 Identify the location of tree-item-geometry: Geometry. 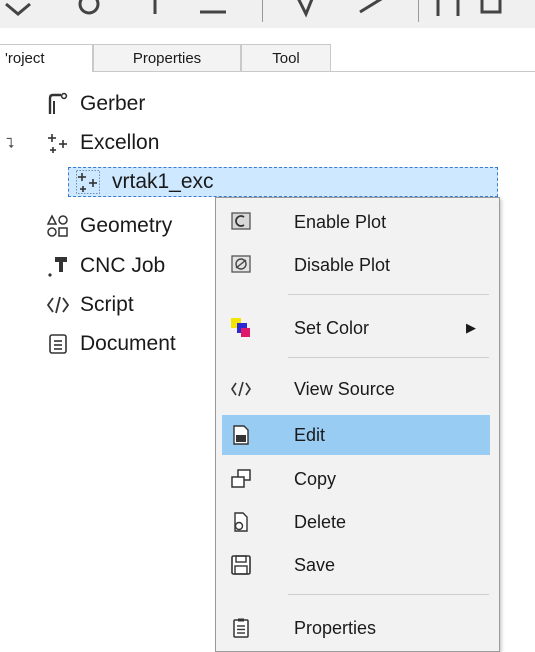
(100, 226).